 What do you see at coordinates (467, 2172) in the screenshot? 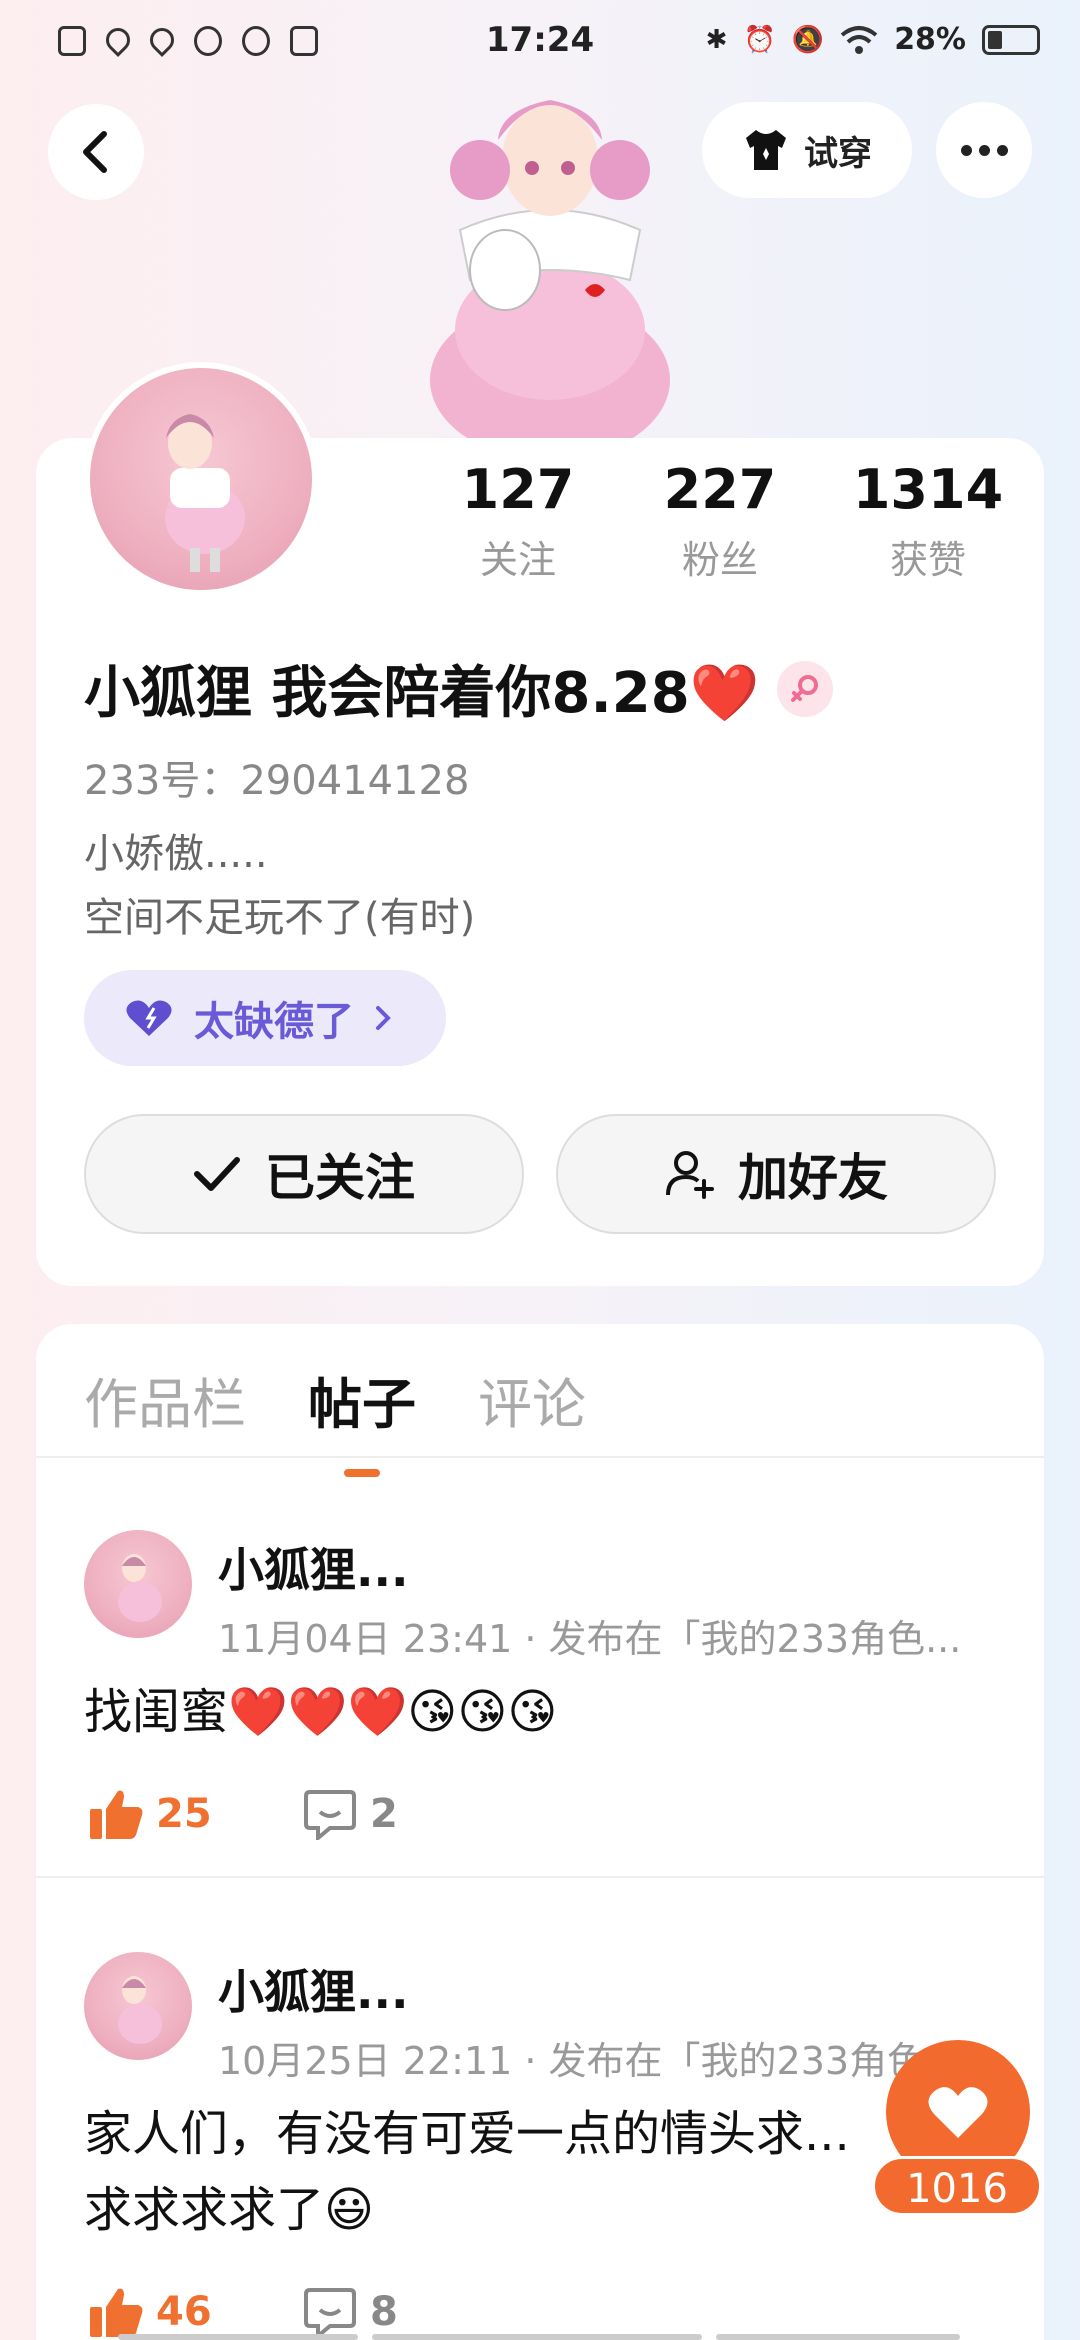
I see `post-text: 家人们，有没有可爱一点的情头求... 求求求求了😃` at bounding box center [467, 2172].